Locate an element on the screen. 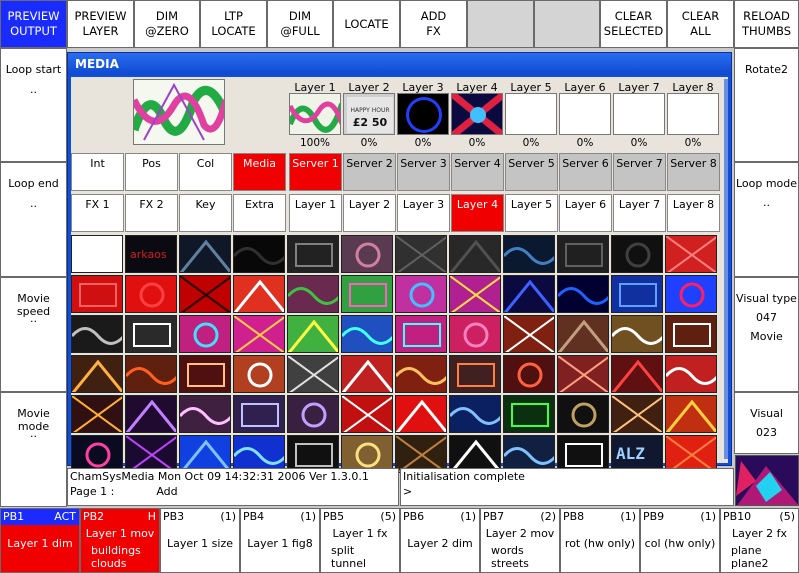 The image size is (799, 573). tab-media: Media is located at coordinates (259, 172).